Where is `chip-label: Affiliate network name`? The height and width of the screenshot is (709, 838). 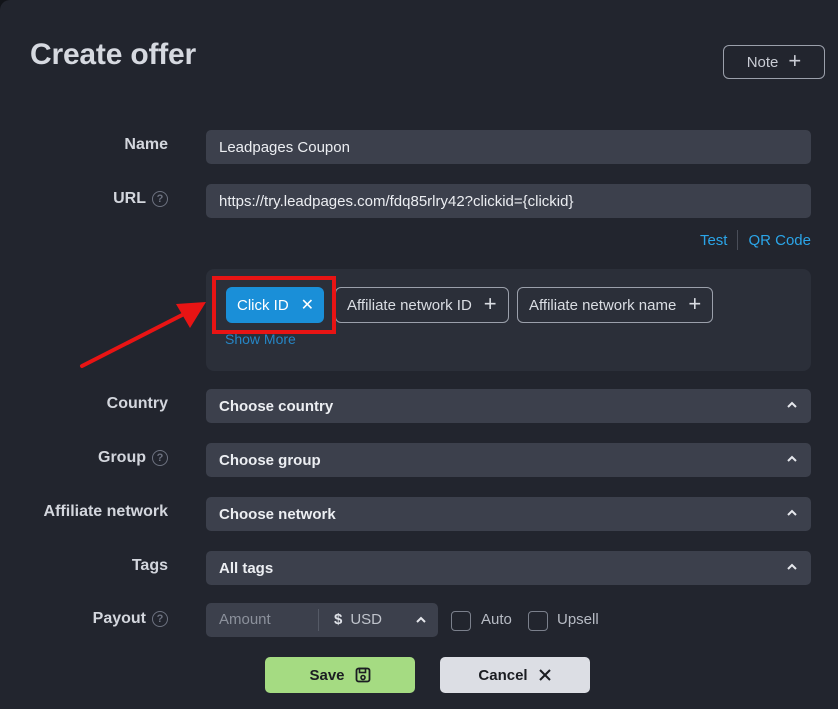
chip-label: Affiliate network name is located at coordinates (603, 305).